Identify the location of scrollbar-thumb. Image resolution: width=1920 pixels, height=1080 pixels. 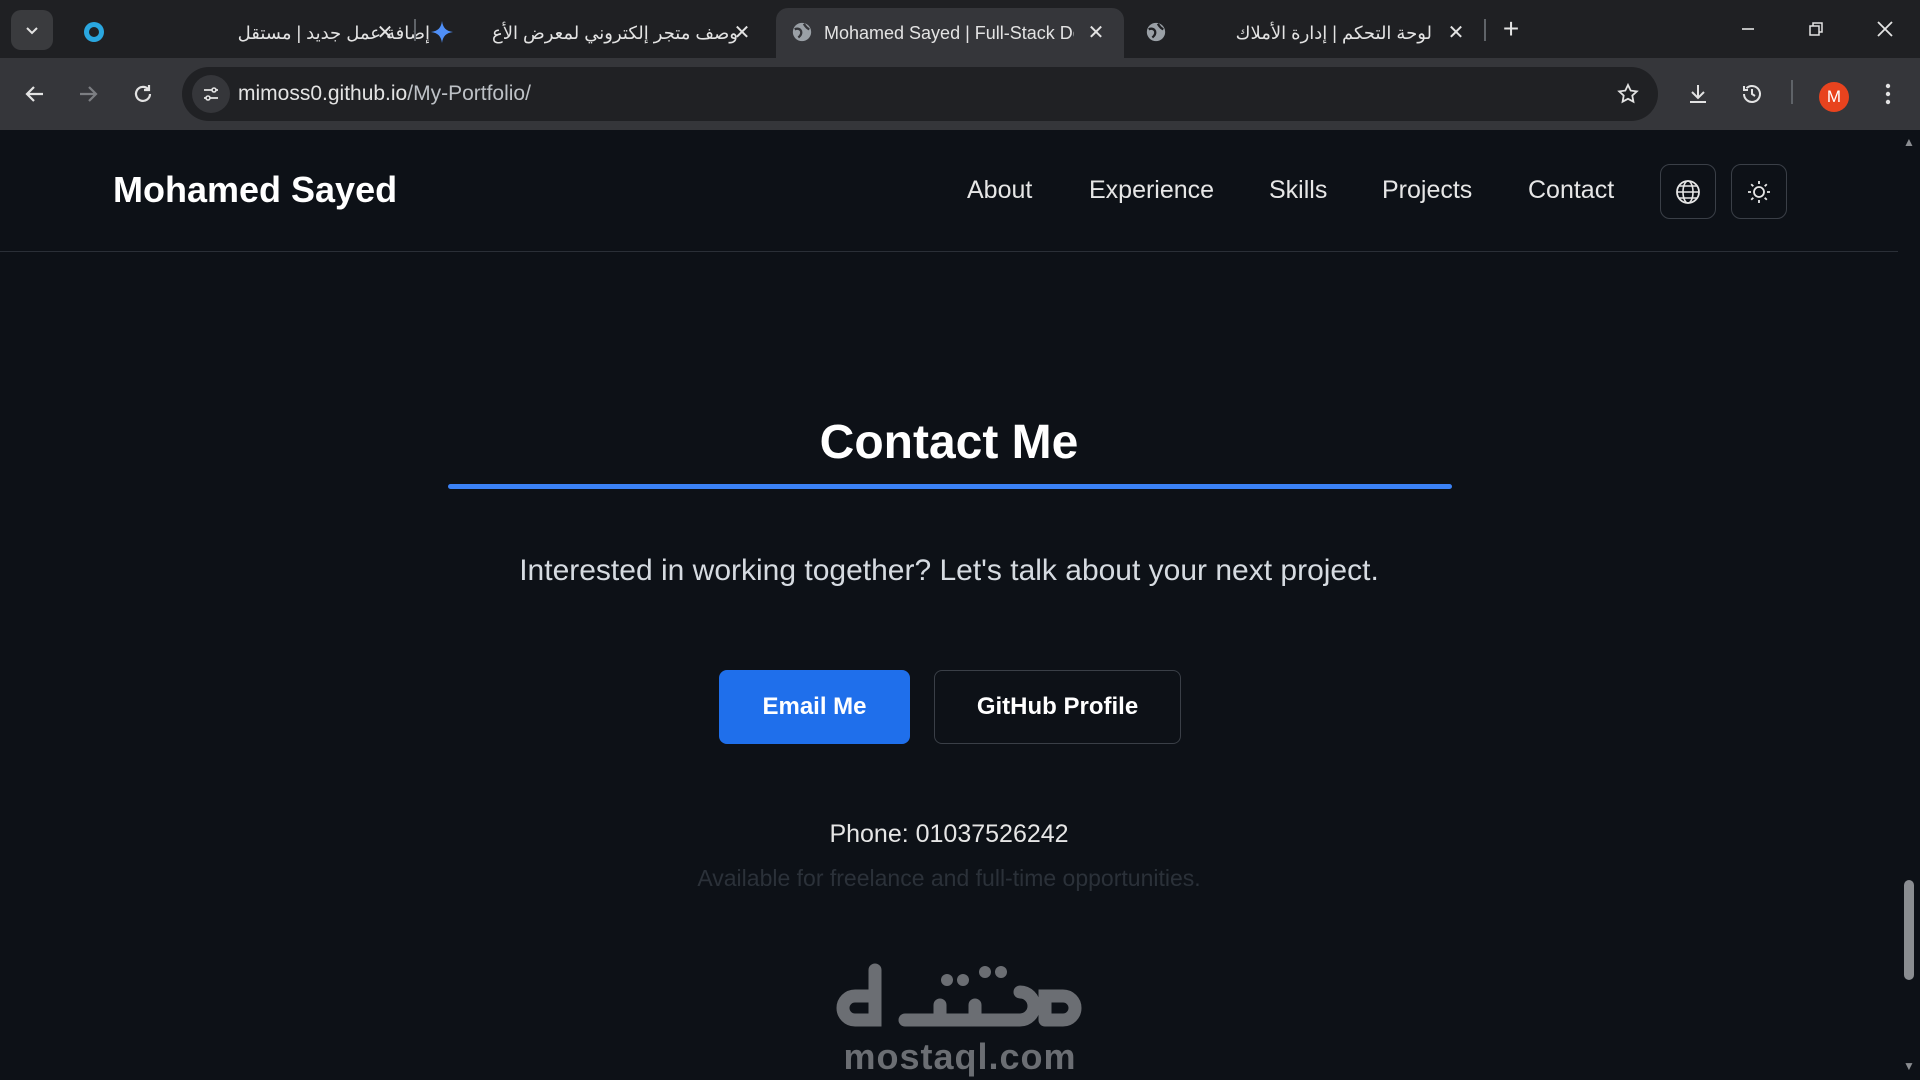
(1909, 930).